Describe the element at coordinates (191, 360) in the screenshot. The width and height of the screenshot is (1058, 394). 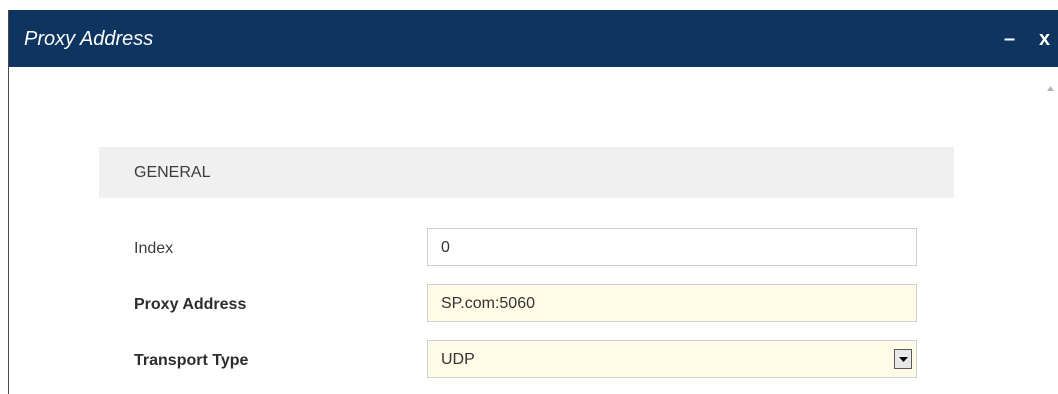
I see `transport-type-label: Transport Type` at that location.